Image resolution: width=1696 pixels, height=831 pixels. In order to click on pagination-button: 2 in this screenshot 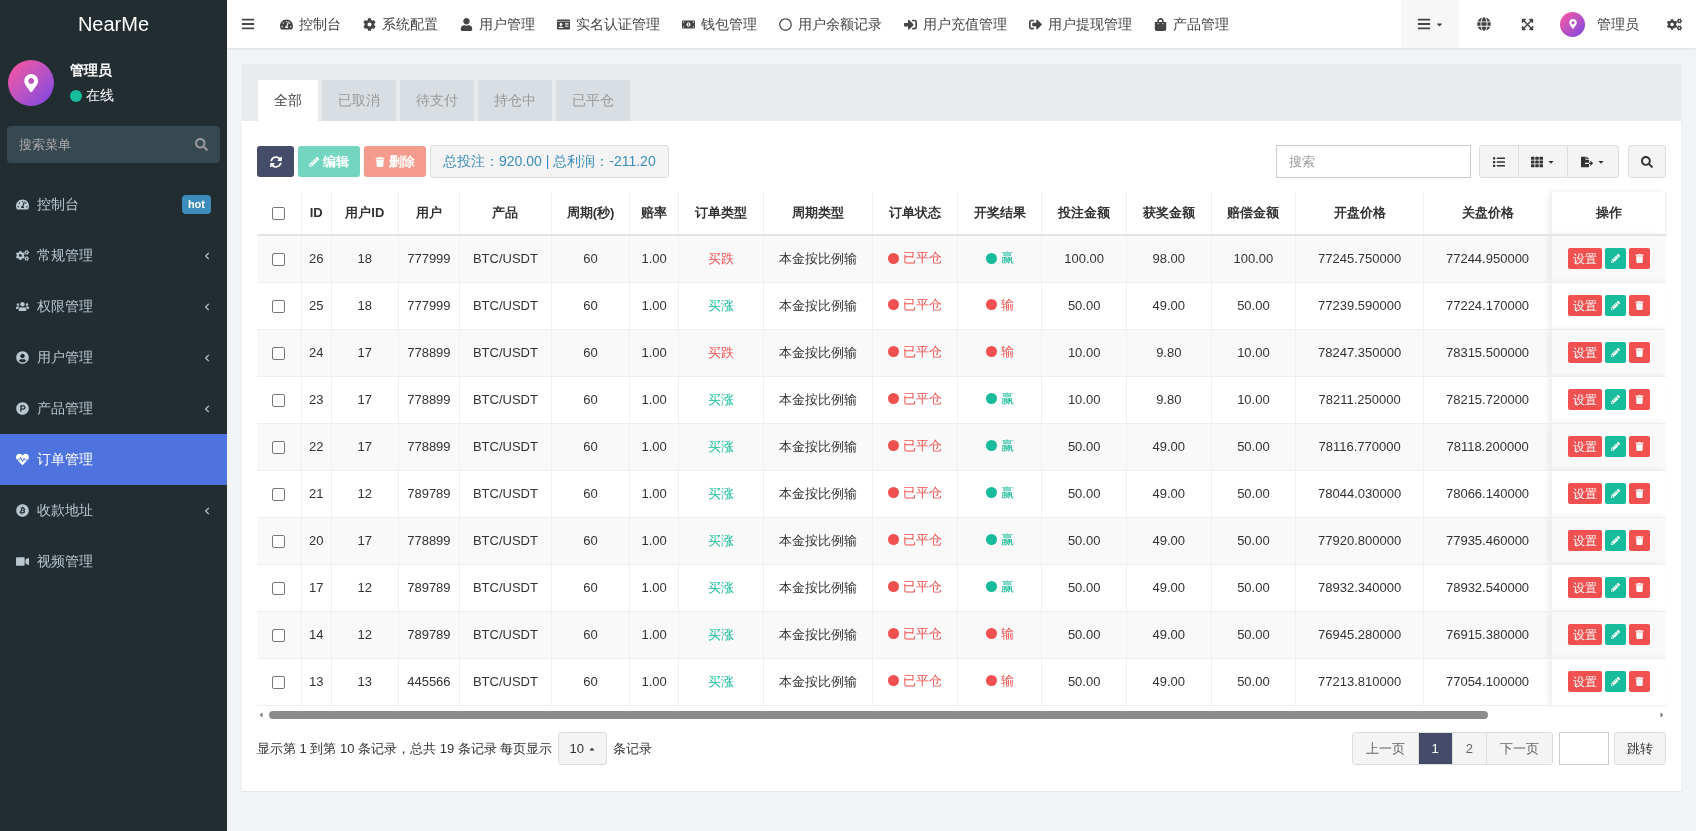, I will do `click(1469, 748)`.